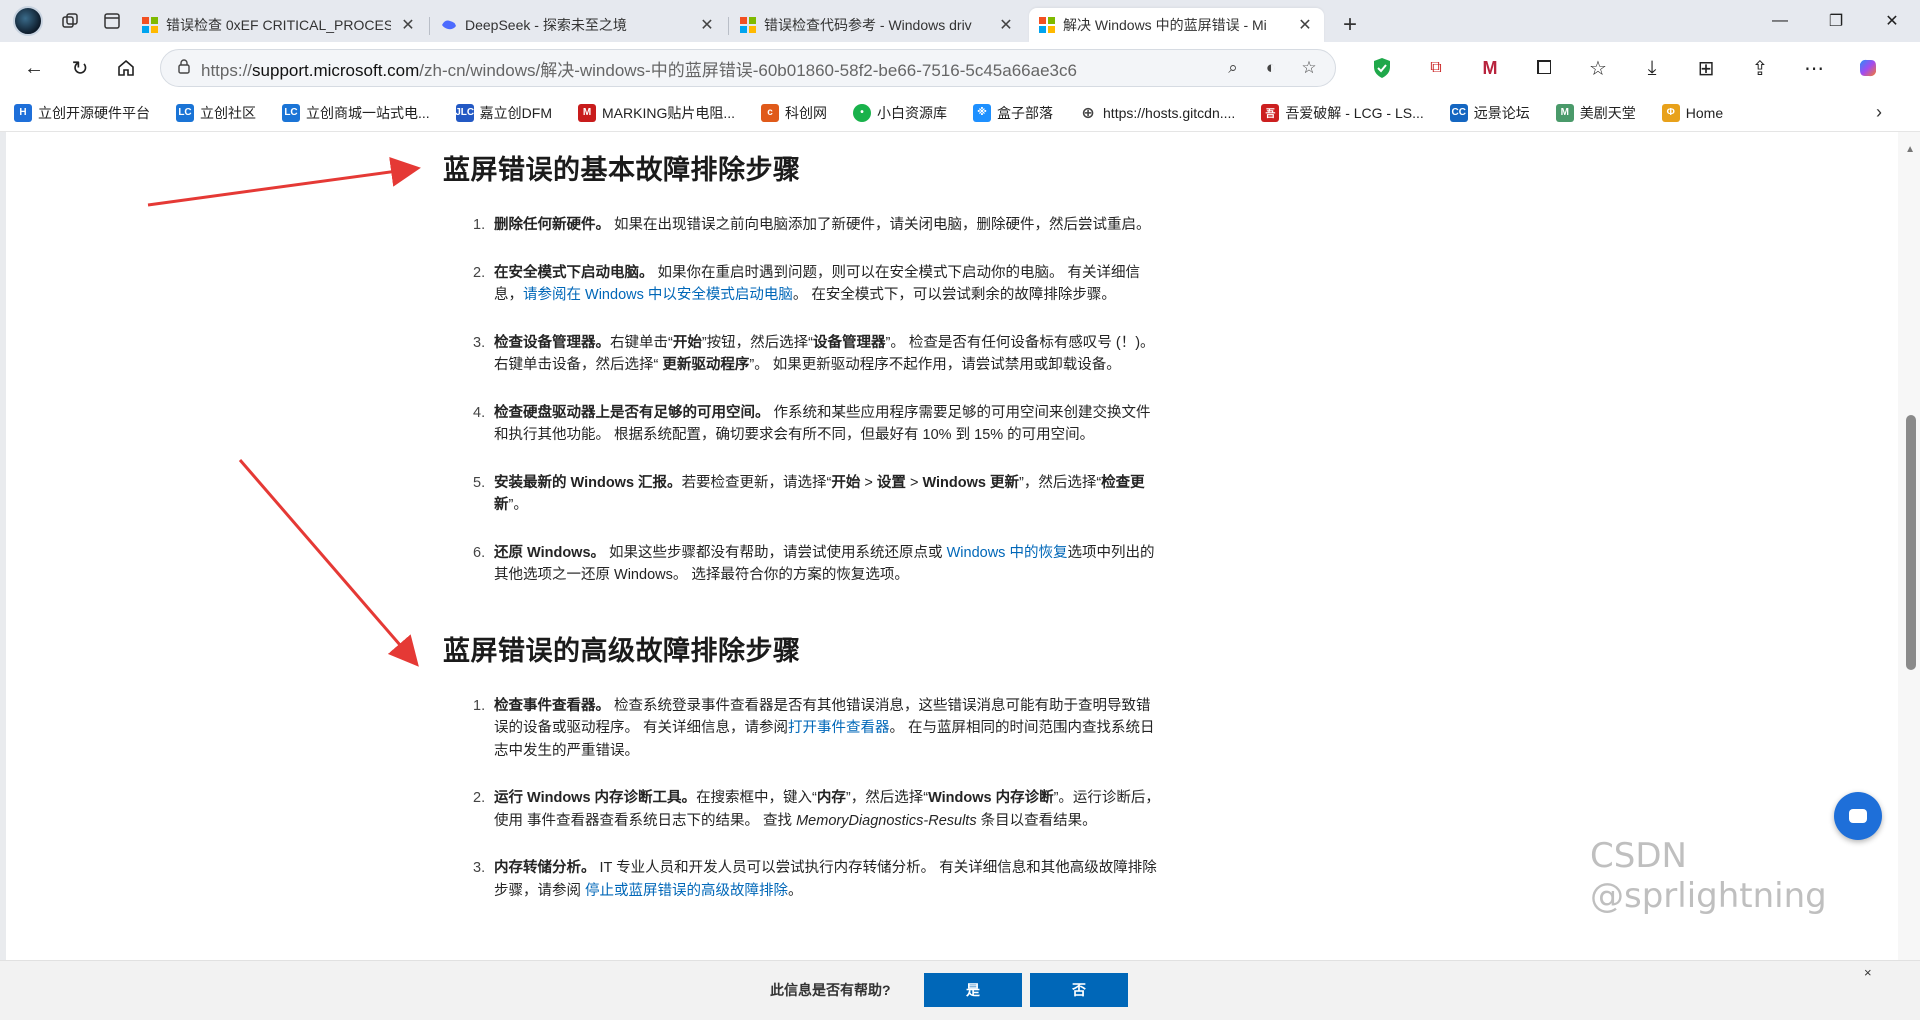  What do you see at coordinates (28, 21) in the screenshot?
I see `profile-avatar` at bounding box center [28, 21].